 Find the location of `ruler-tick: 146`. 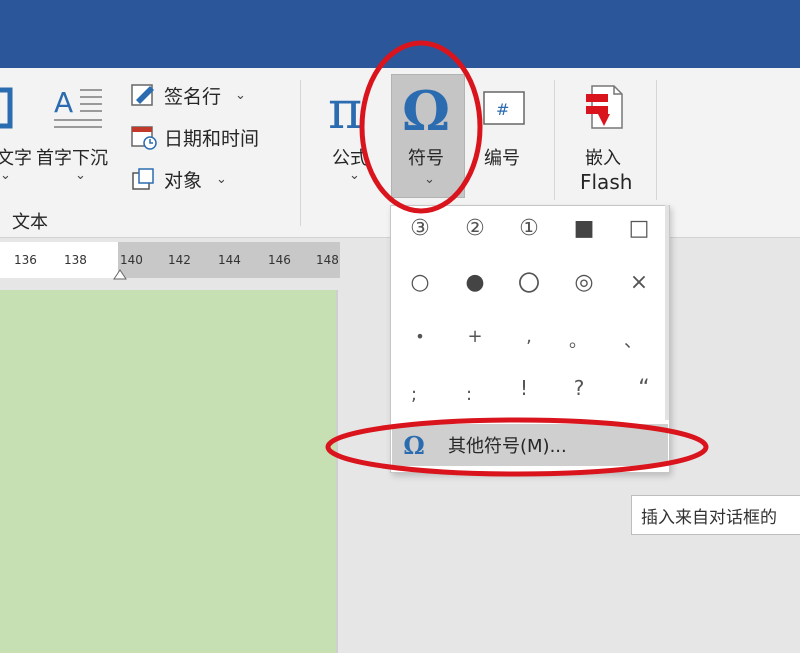

ruler-tick: 146 is located at coordinates (279, 260).